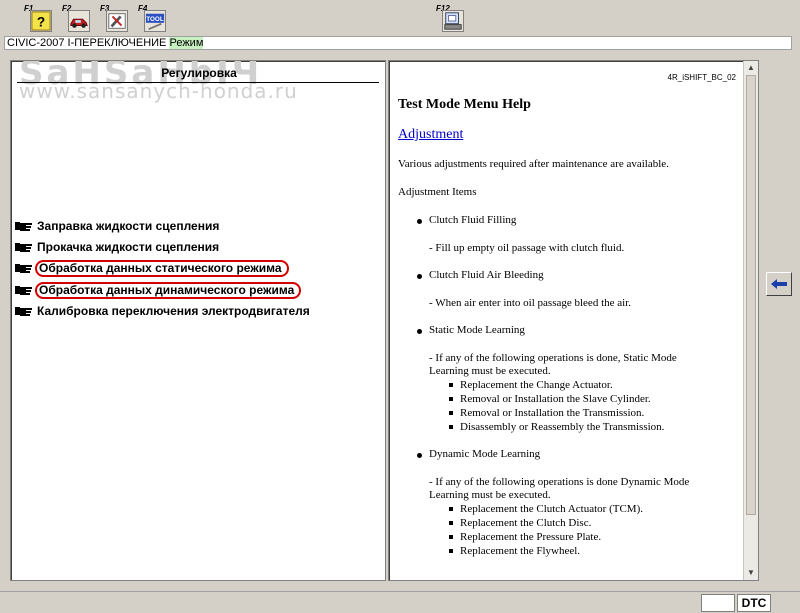  What do you see at coordinates (198, 82) in the screenshot?
I see `heading-divider` at bounding box center [198, 82].